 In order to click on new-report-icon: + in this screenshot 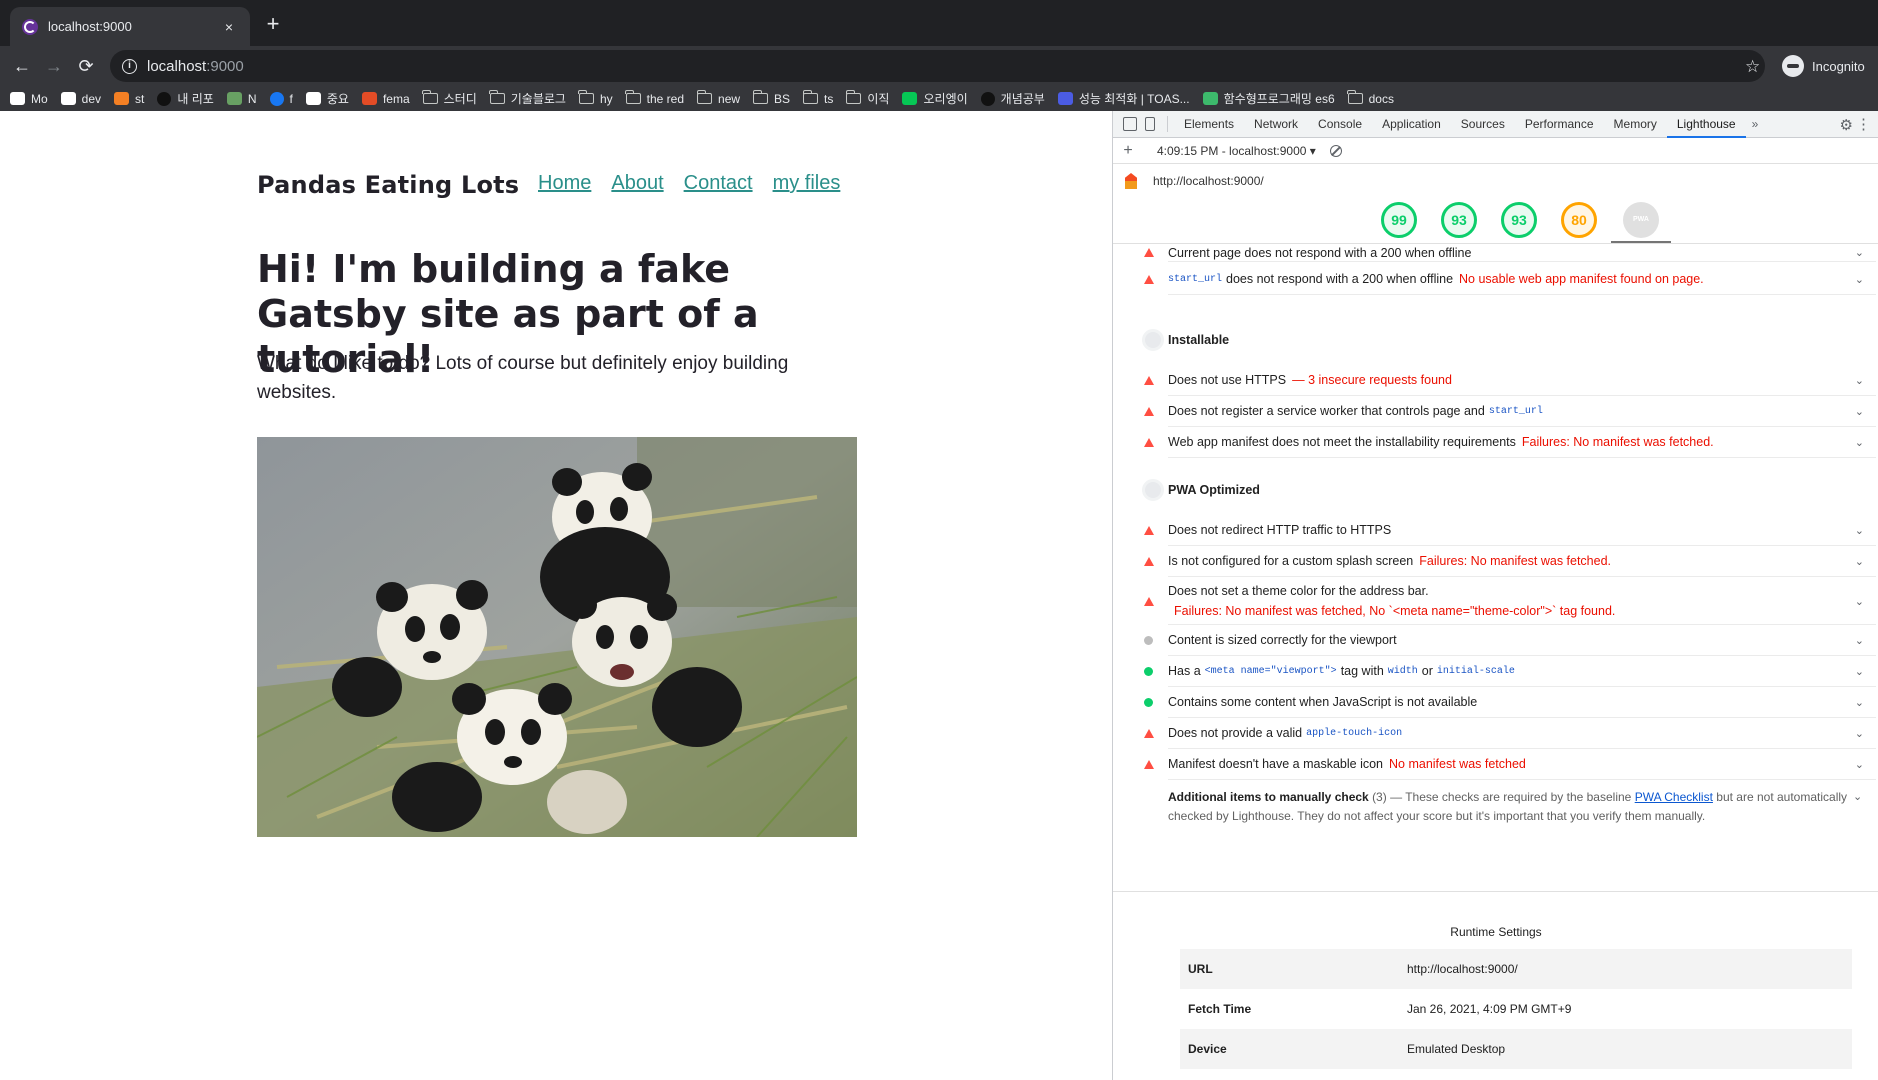, I will do `click(1128, 151)`.